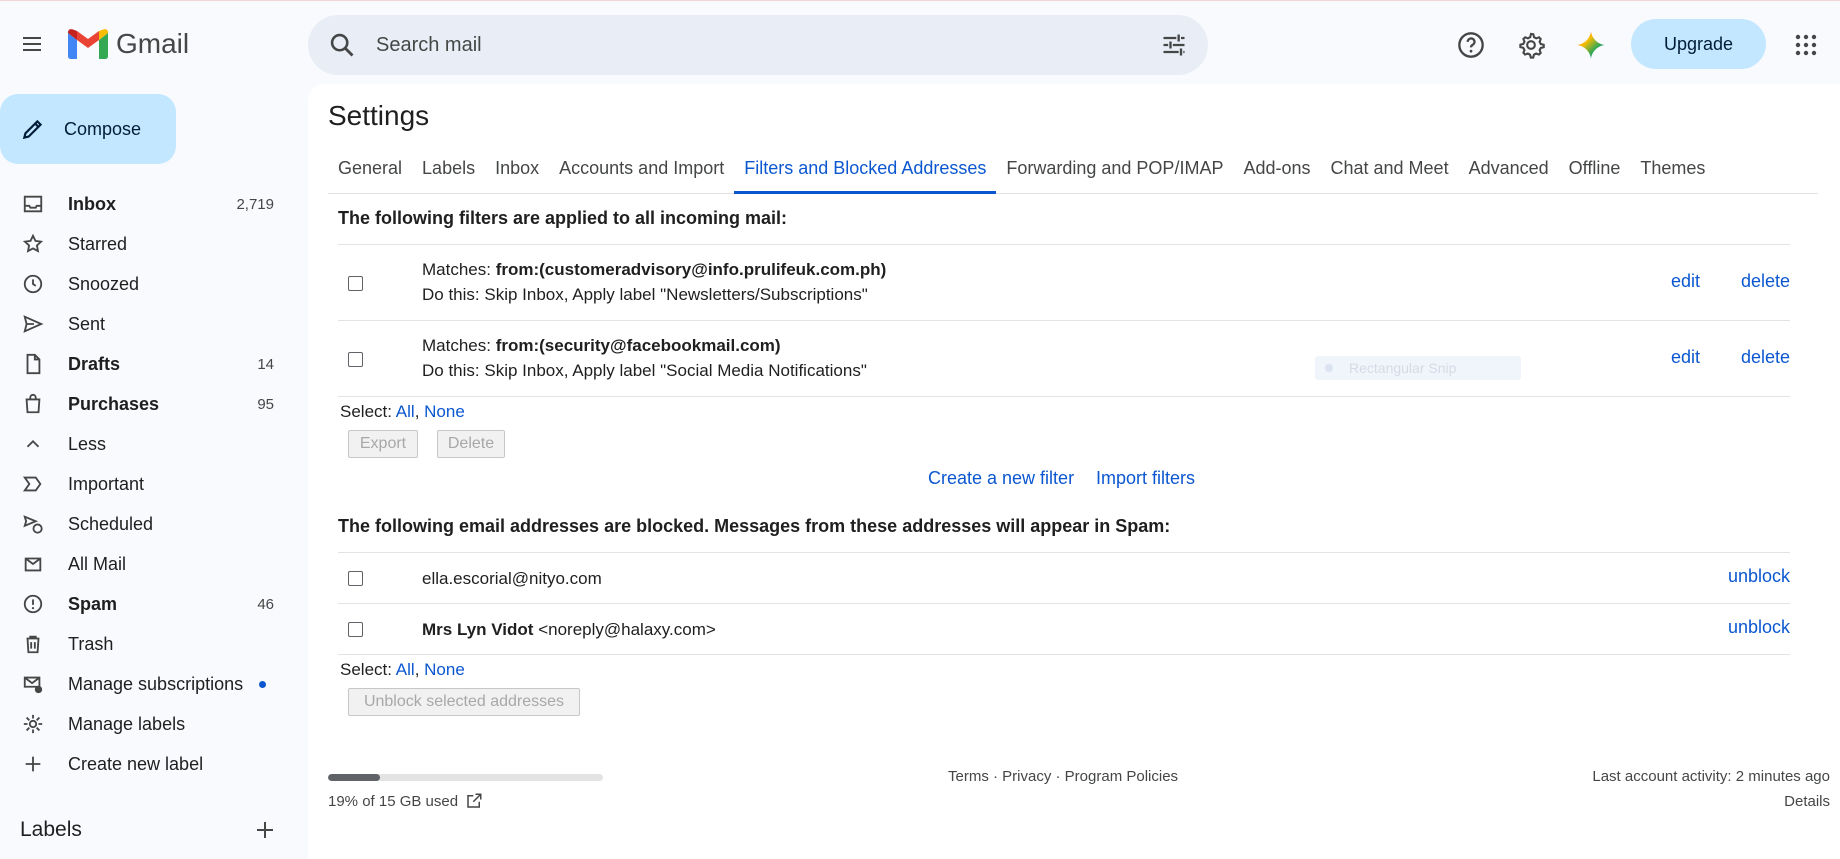 The image size is (1840, 859). I want to click on sidebar-item-manage-subscriptions: Manage subscriptions, so click(145, 684).